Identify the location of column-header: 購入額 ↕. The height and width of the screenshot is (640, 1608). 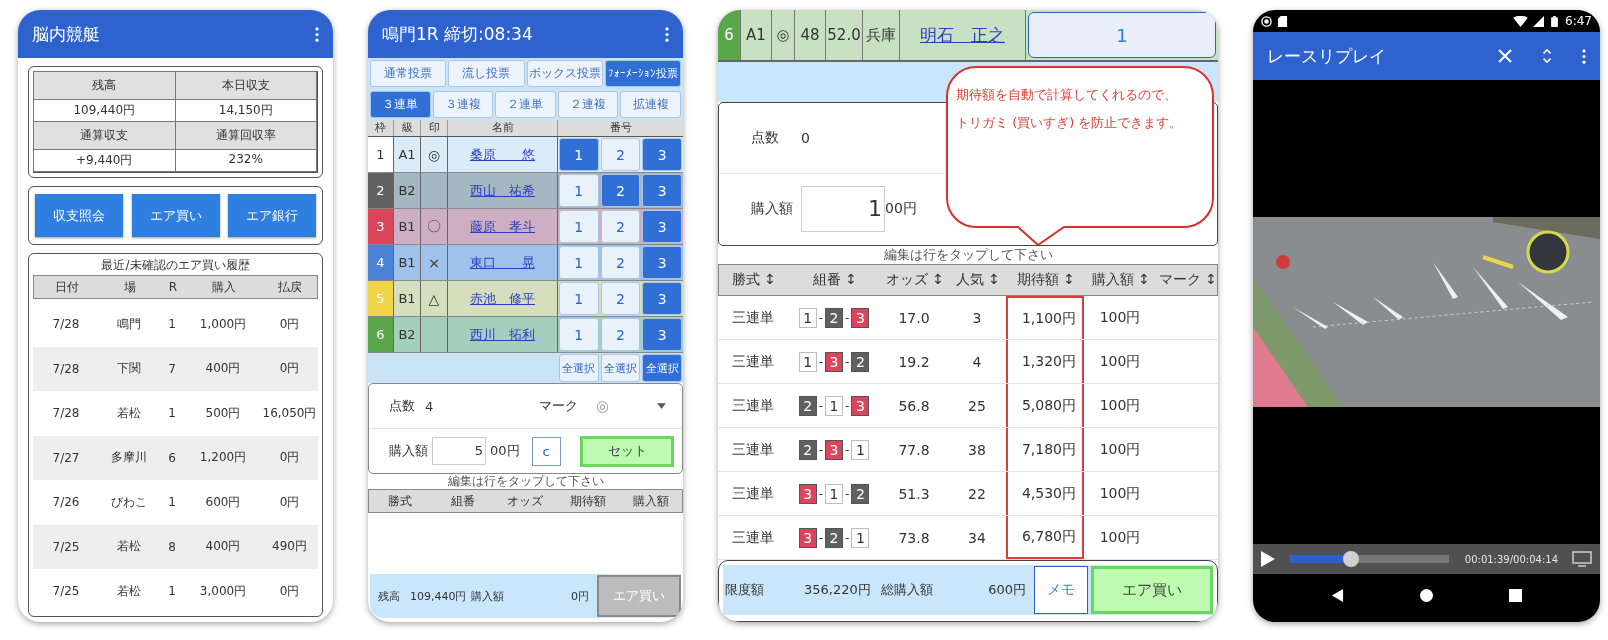
(1121, 280).